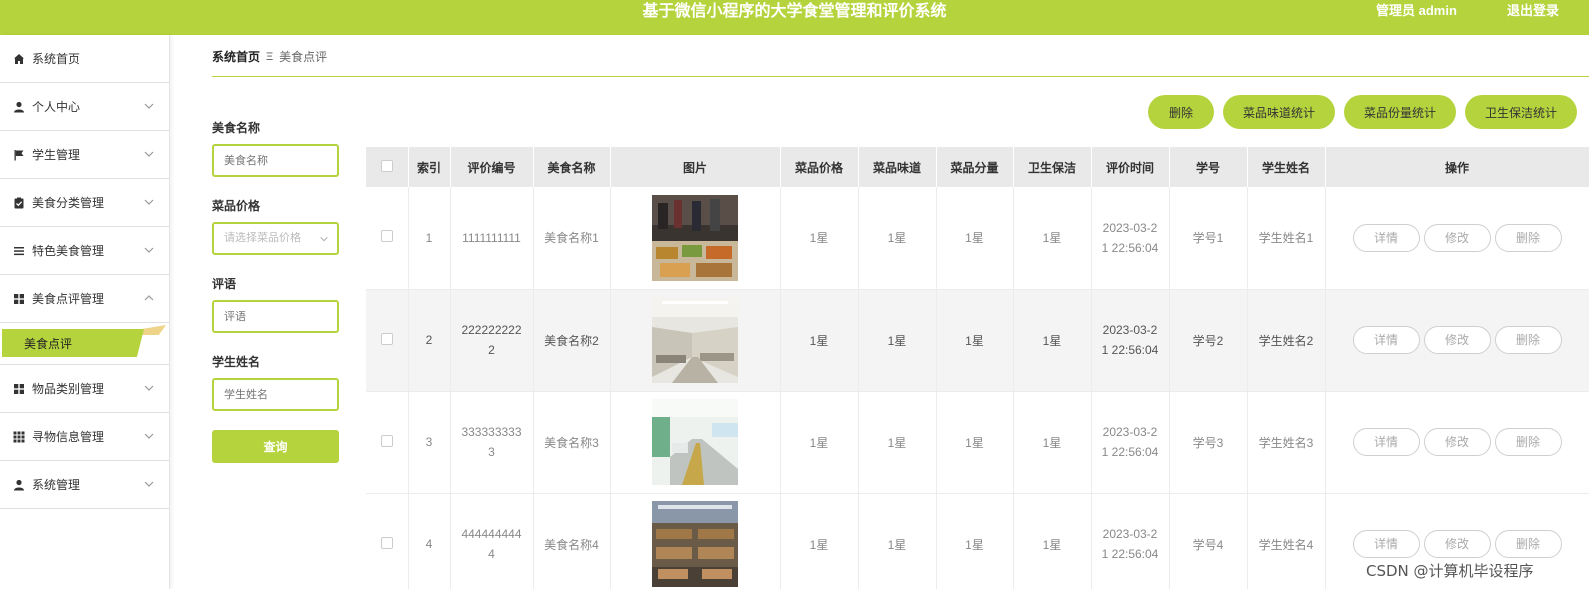 This screenshot has height=589, width=1589. Describe the element at coordinates (275, 394) in the screenshot. I see `student-name-input` at that location.